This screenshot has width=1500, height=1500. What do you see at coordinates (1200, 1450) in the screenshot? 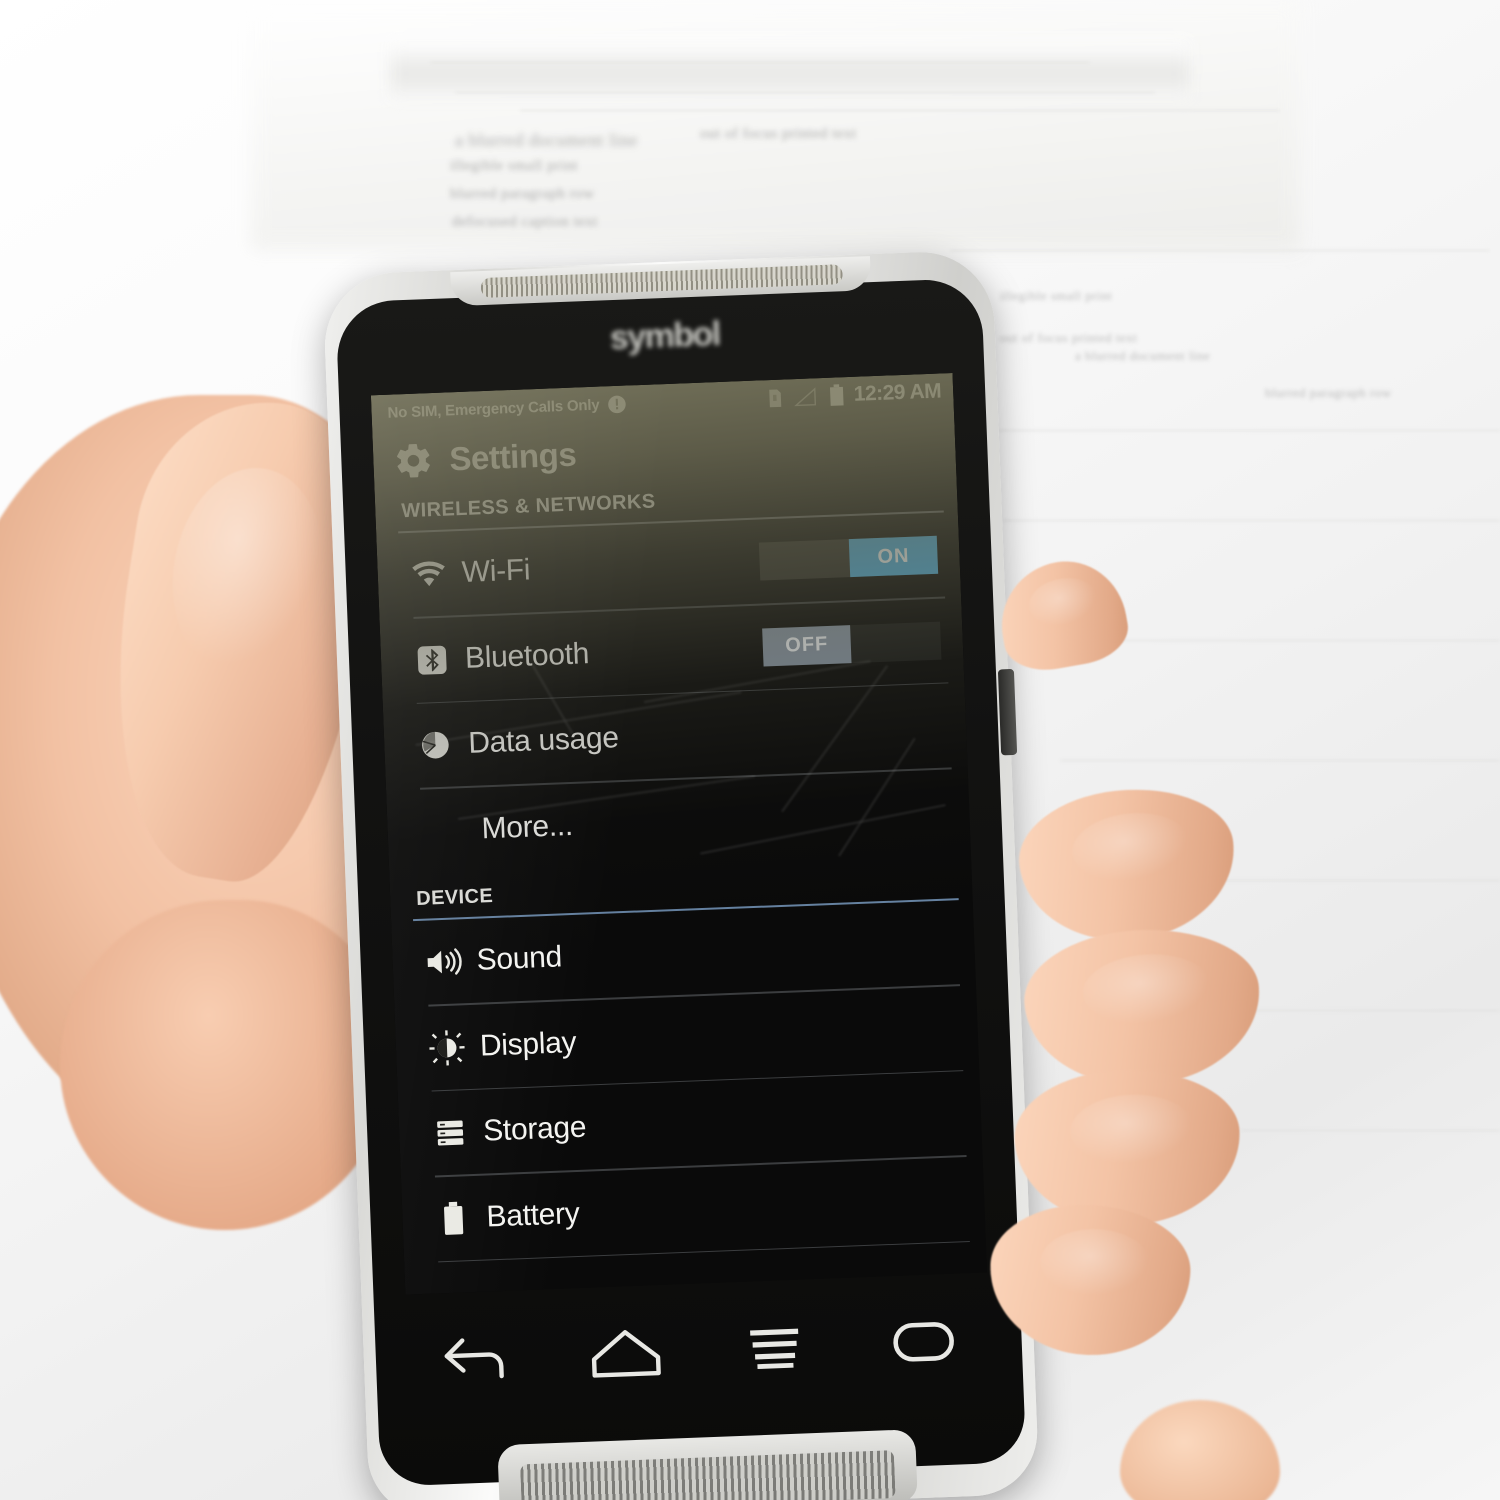
I see `fingertip` at bounding box center [1200, 1450].